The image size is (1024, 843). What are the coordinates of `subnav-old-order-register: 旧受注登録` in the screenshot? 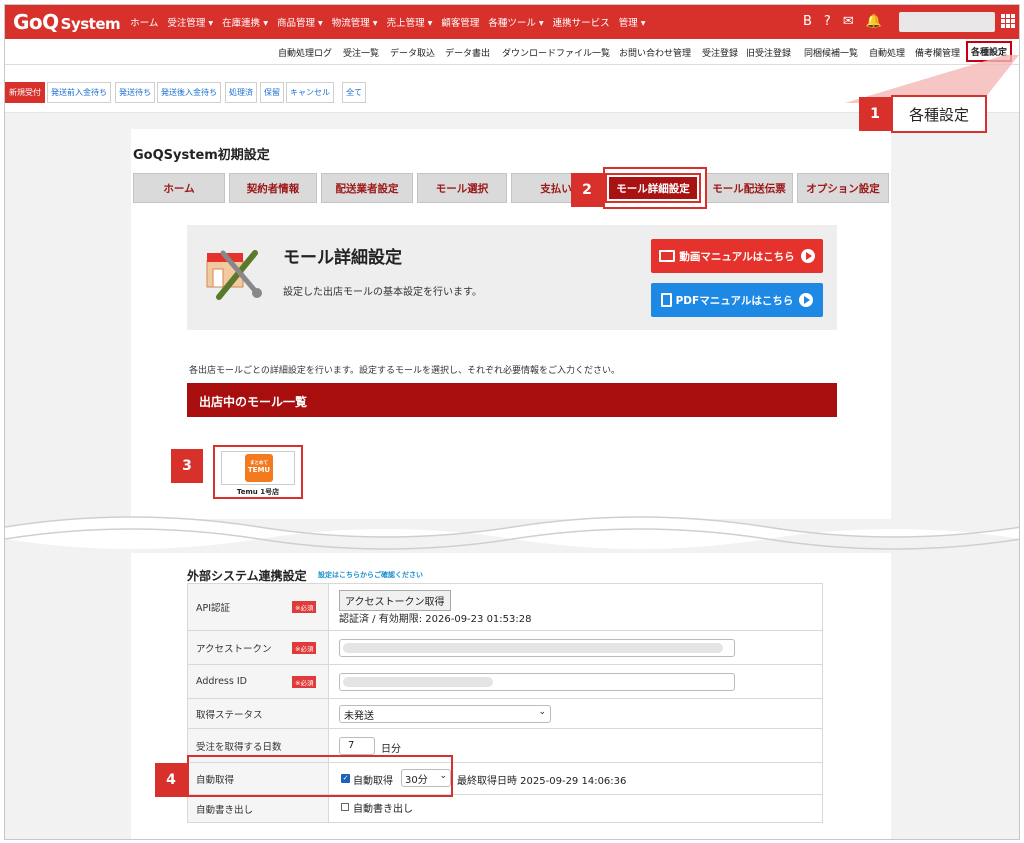 It's located at (768, 52).